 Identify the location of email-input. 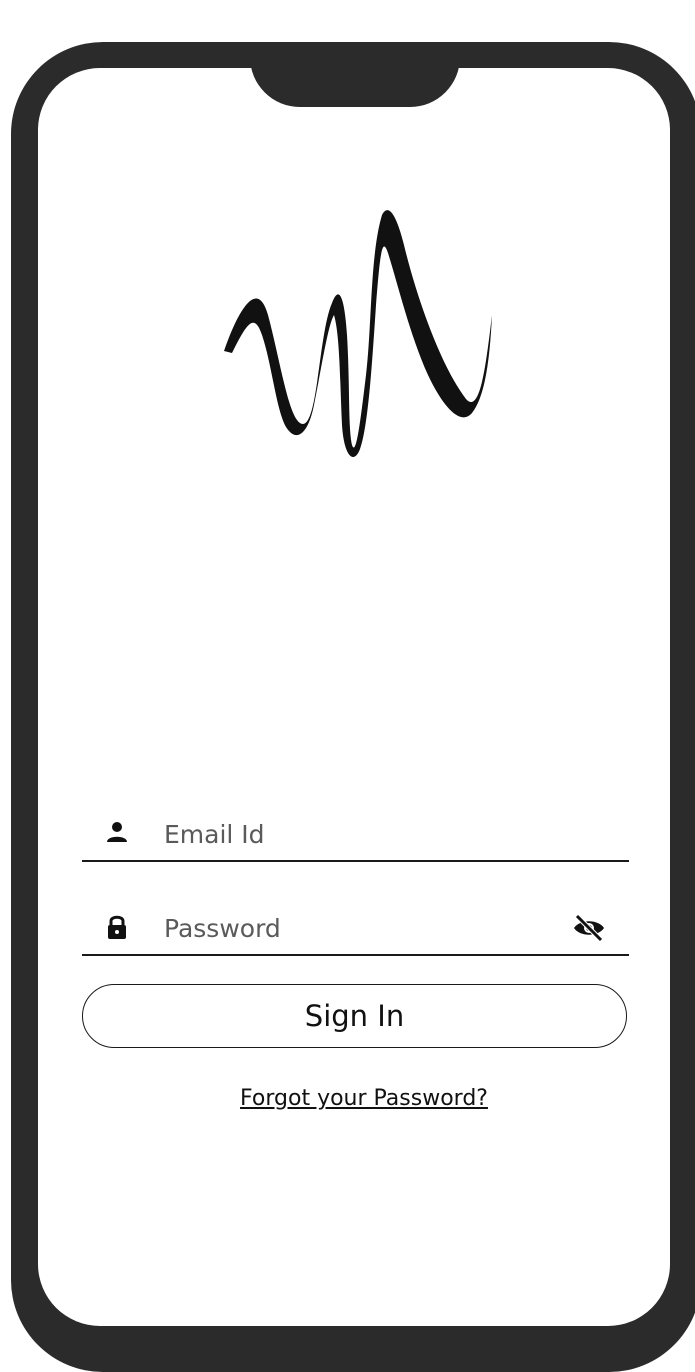
(354, 834).